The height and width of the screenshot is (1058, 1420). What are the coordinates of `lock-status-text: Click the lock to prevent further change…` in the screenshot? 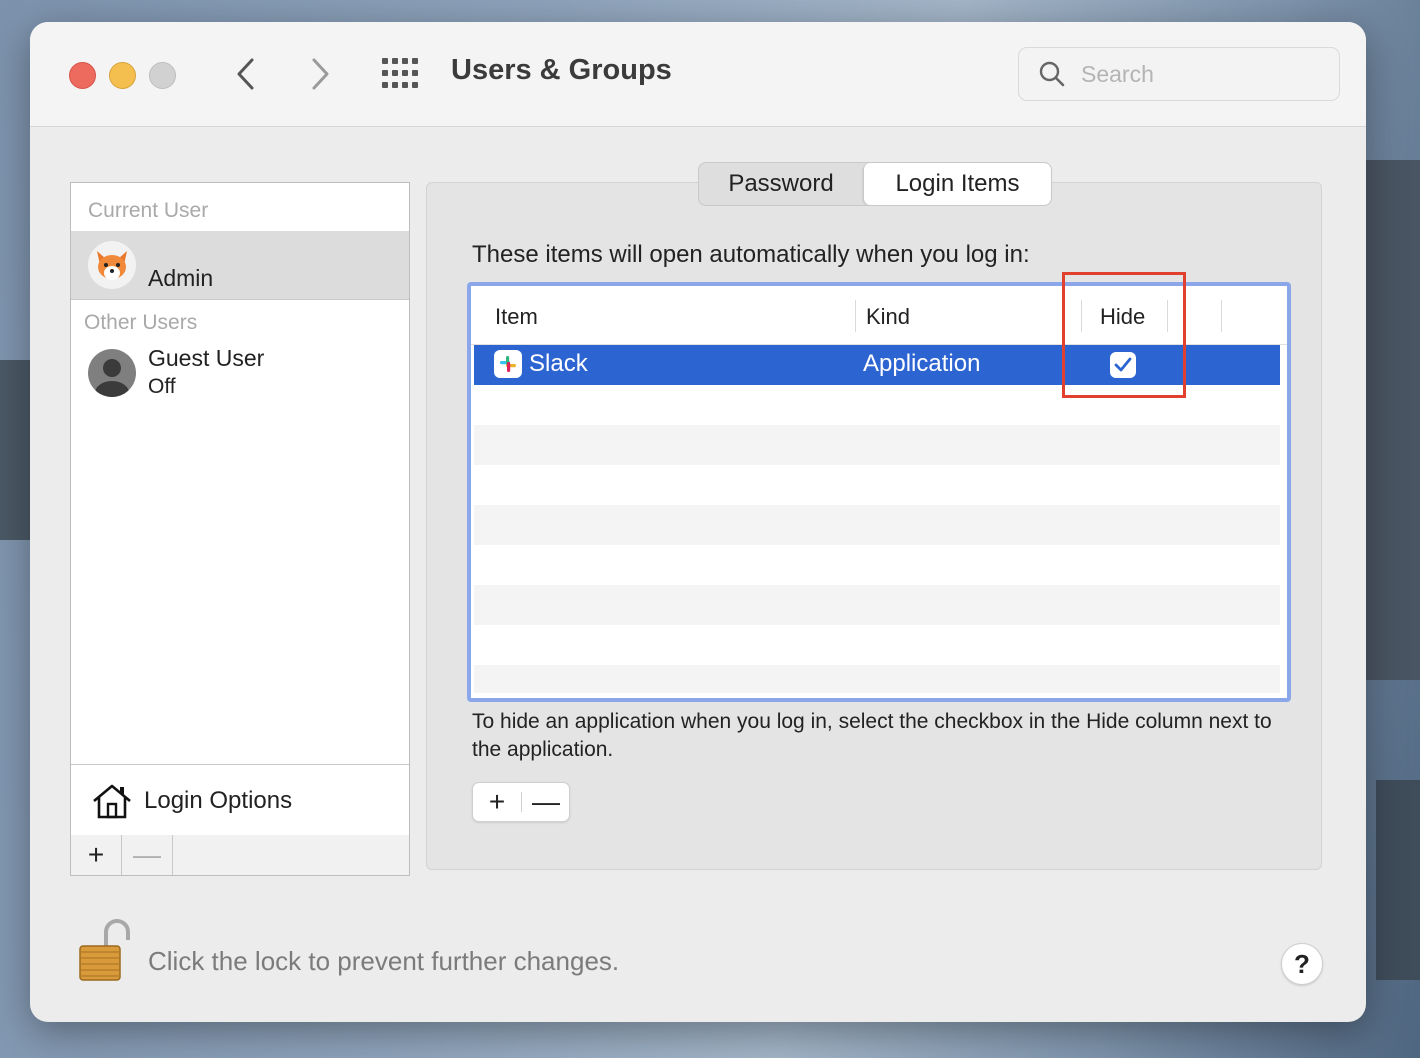 It's located at (384, 961).